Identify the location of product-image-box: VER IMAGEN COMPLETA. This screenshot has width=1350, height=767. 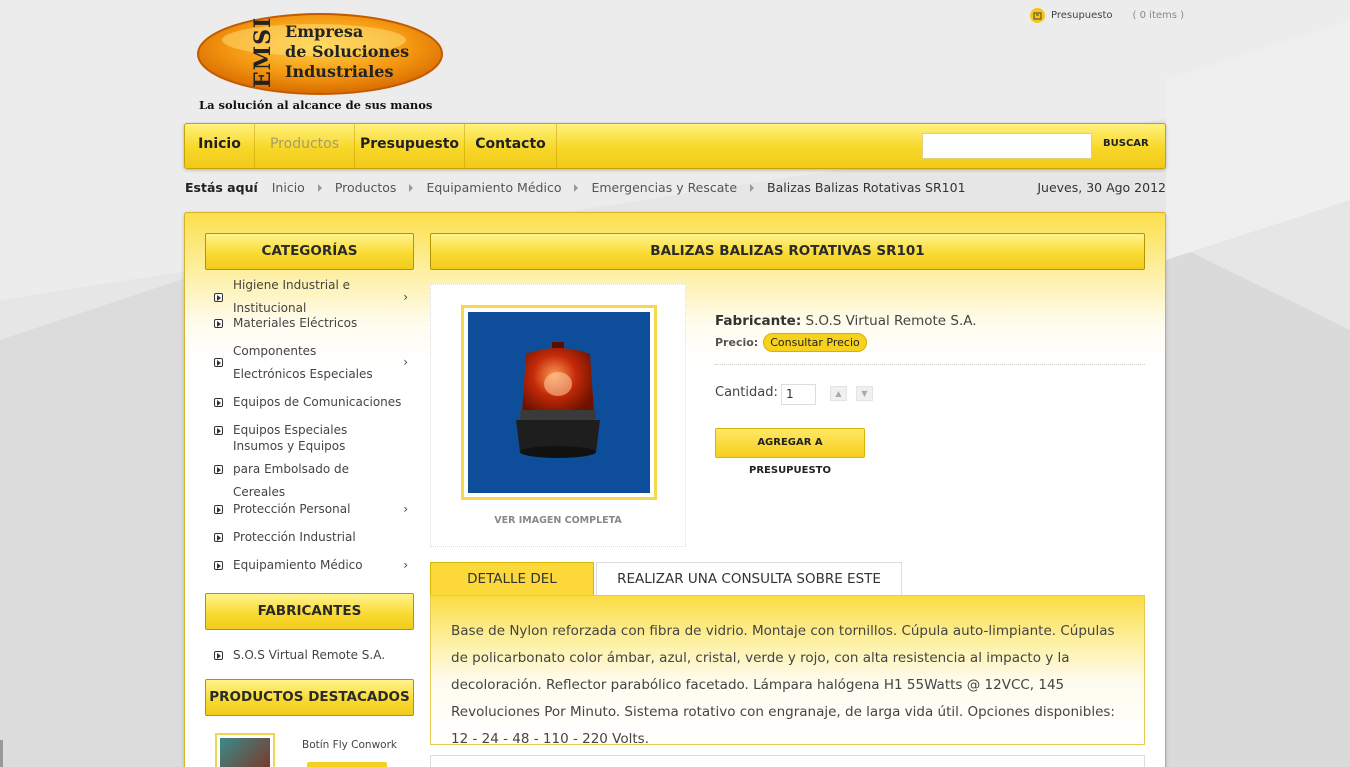
(558, 415).